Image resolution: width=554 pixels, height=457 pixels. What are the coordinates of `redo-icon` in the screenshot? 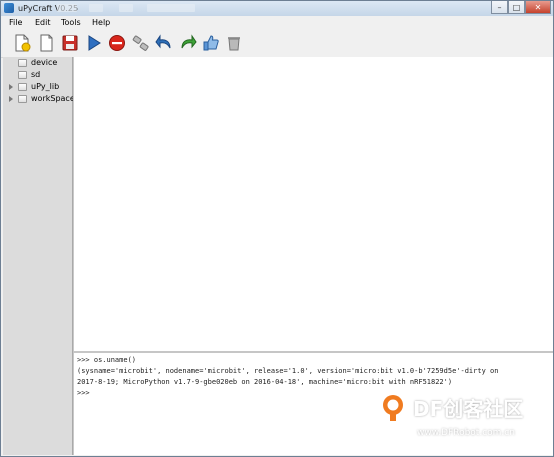 It's located at (189, 41).